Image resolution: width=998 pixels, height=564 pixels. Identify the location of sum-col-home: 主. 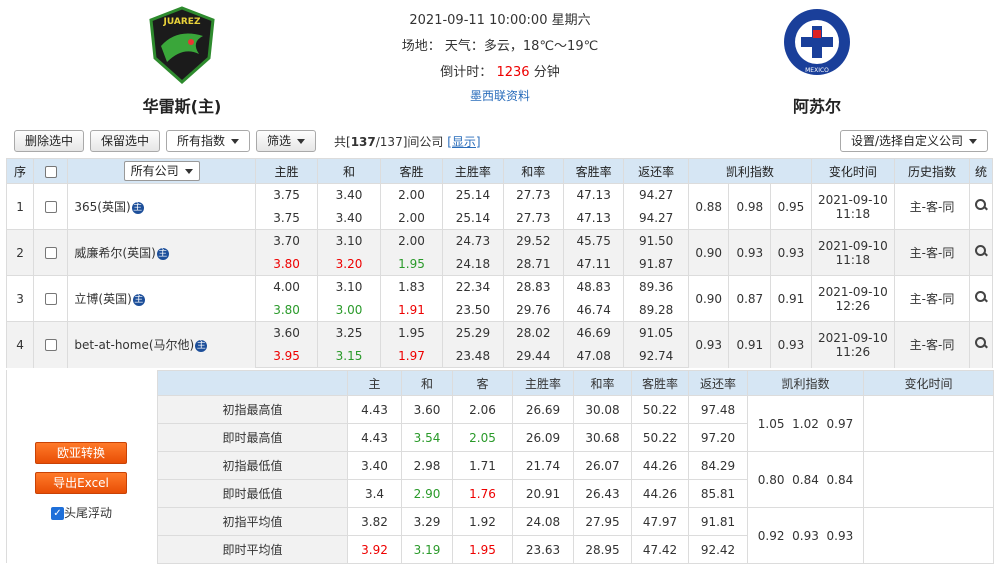
(374, 383).